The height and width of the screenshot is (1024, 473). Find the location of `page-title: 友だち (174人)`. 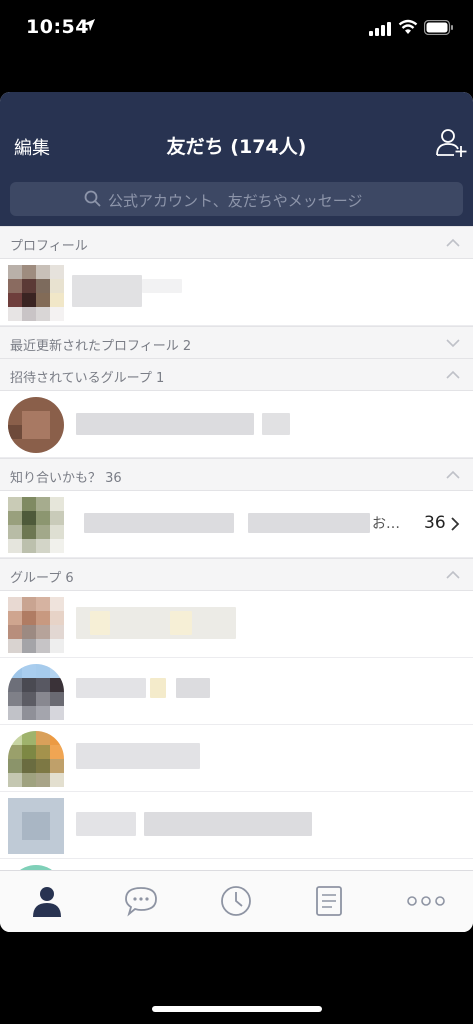

page-title: 友だち (174人) is located at coordinates (236, 147).